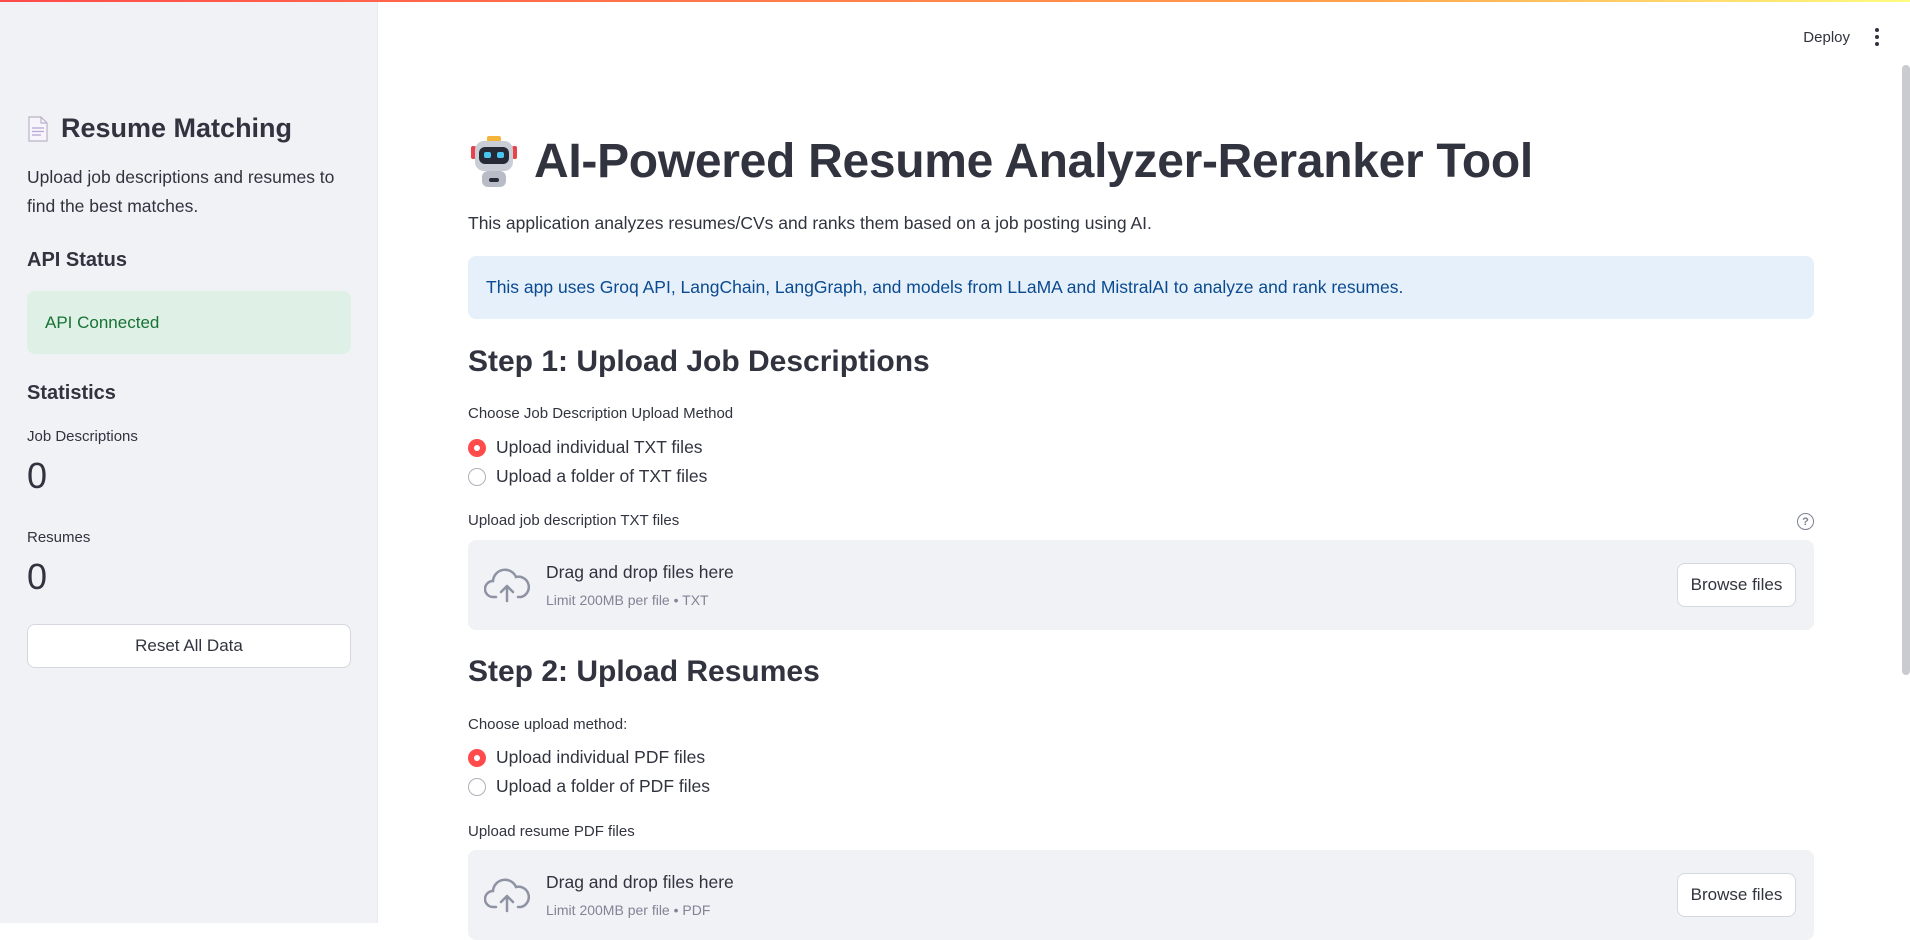 Image resolution: width=1910 pixels, height=940 pixels. What do you see at coordinates (189, 322) in the screenshot?
I see `api-status-badge: API Connected` at bounding box center [189, 322].